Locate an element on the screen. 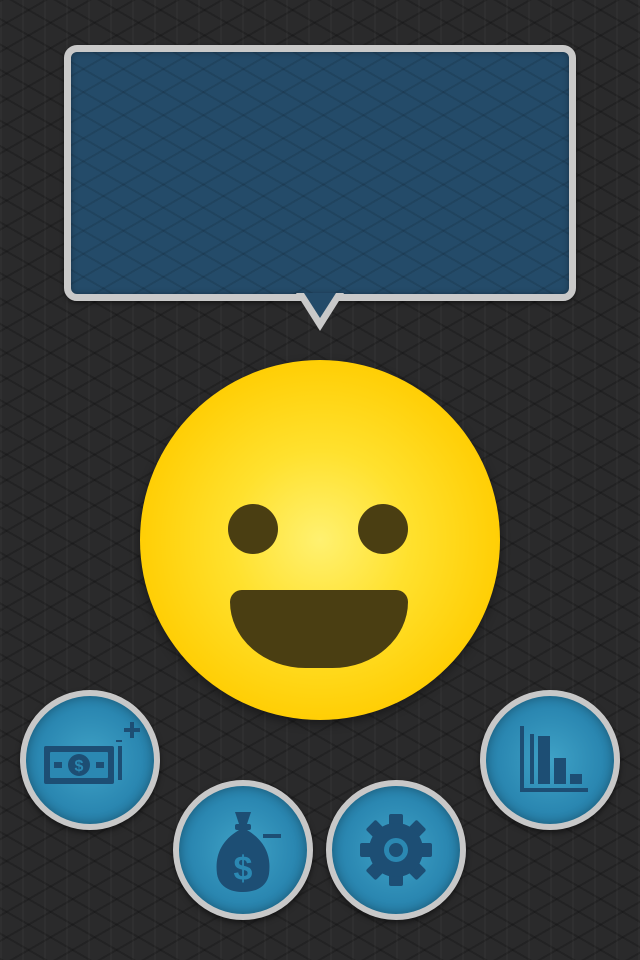  smiley-mouth is located at coordinates (319, 629).